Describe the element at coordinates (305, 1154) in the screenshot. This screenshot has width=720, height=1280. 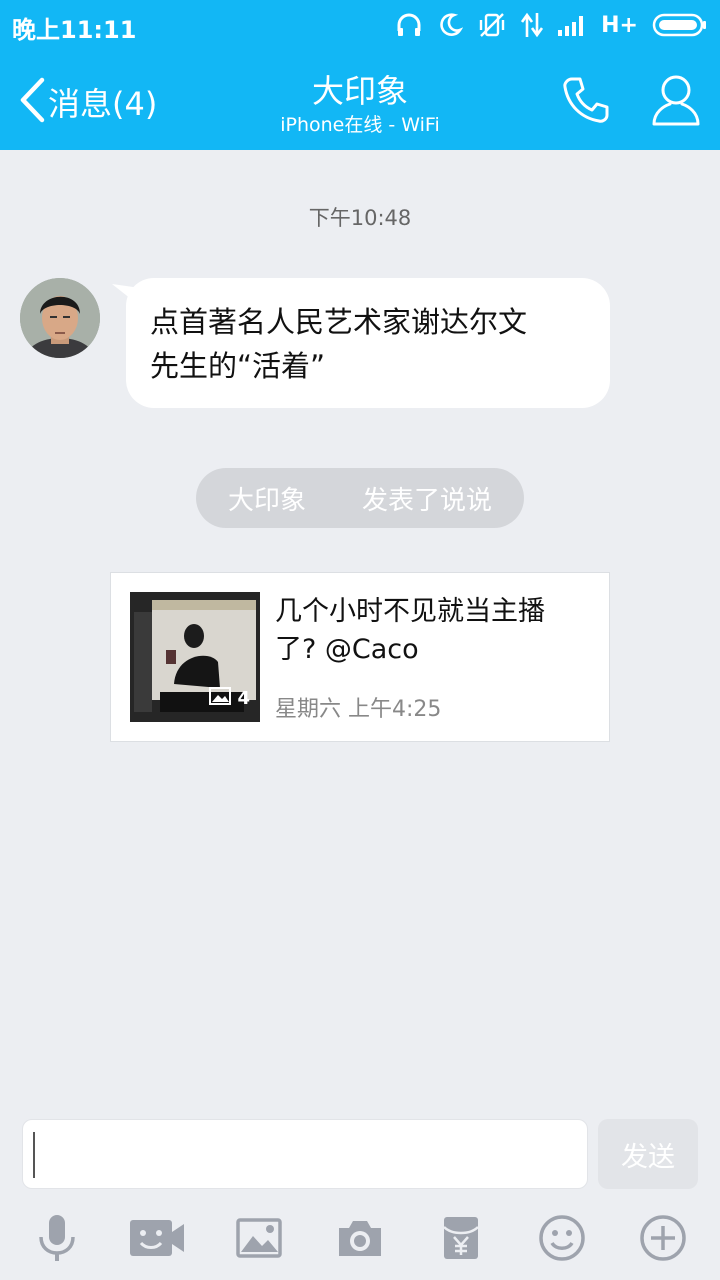
I see `message-input` at that location.